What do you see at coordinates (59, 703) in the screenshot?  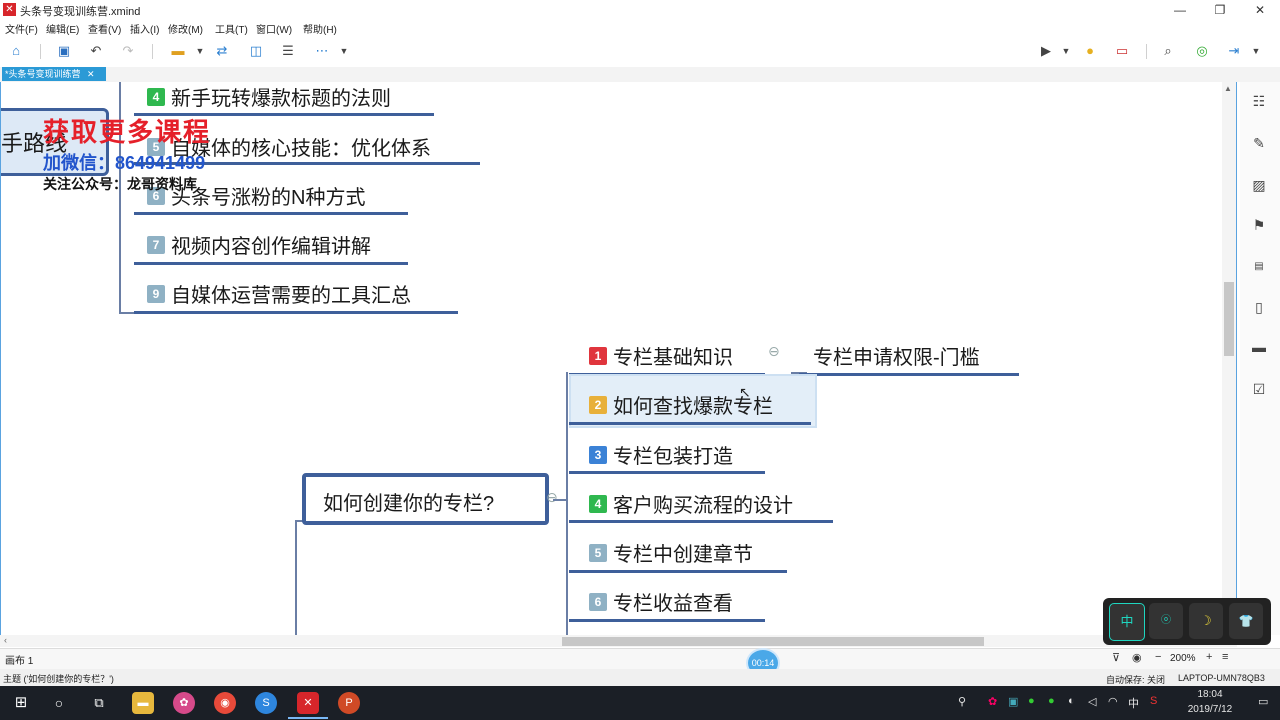 I see `search-icon: ○` at bounding box center [59, 703].